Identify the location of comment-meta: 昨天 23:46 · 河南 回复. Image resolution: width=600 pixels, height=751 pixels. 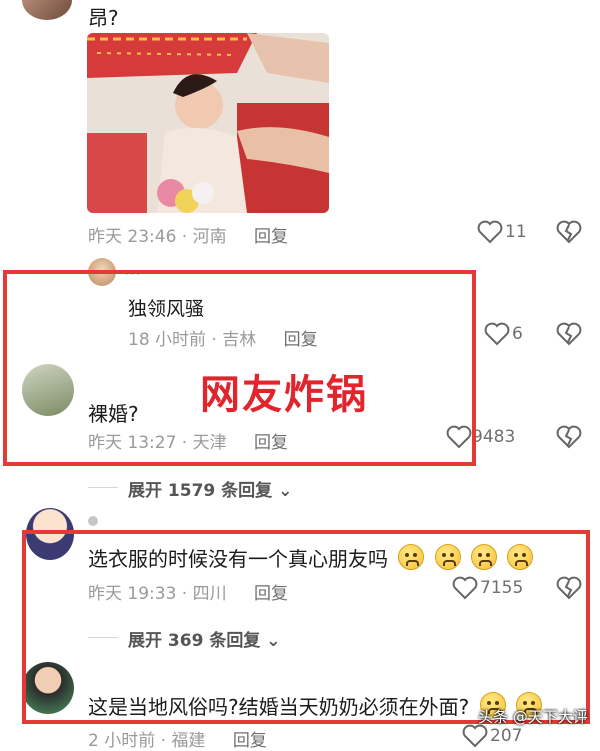
(188, 234).